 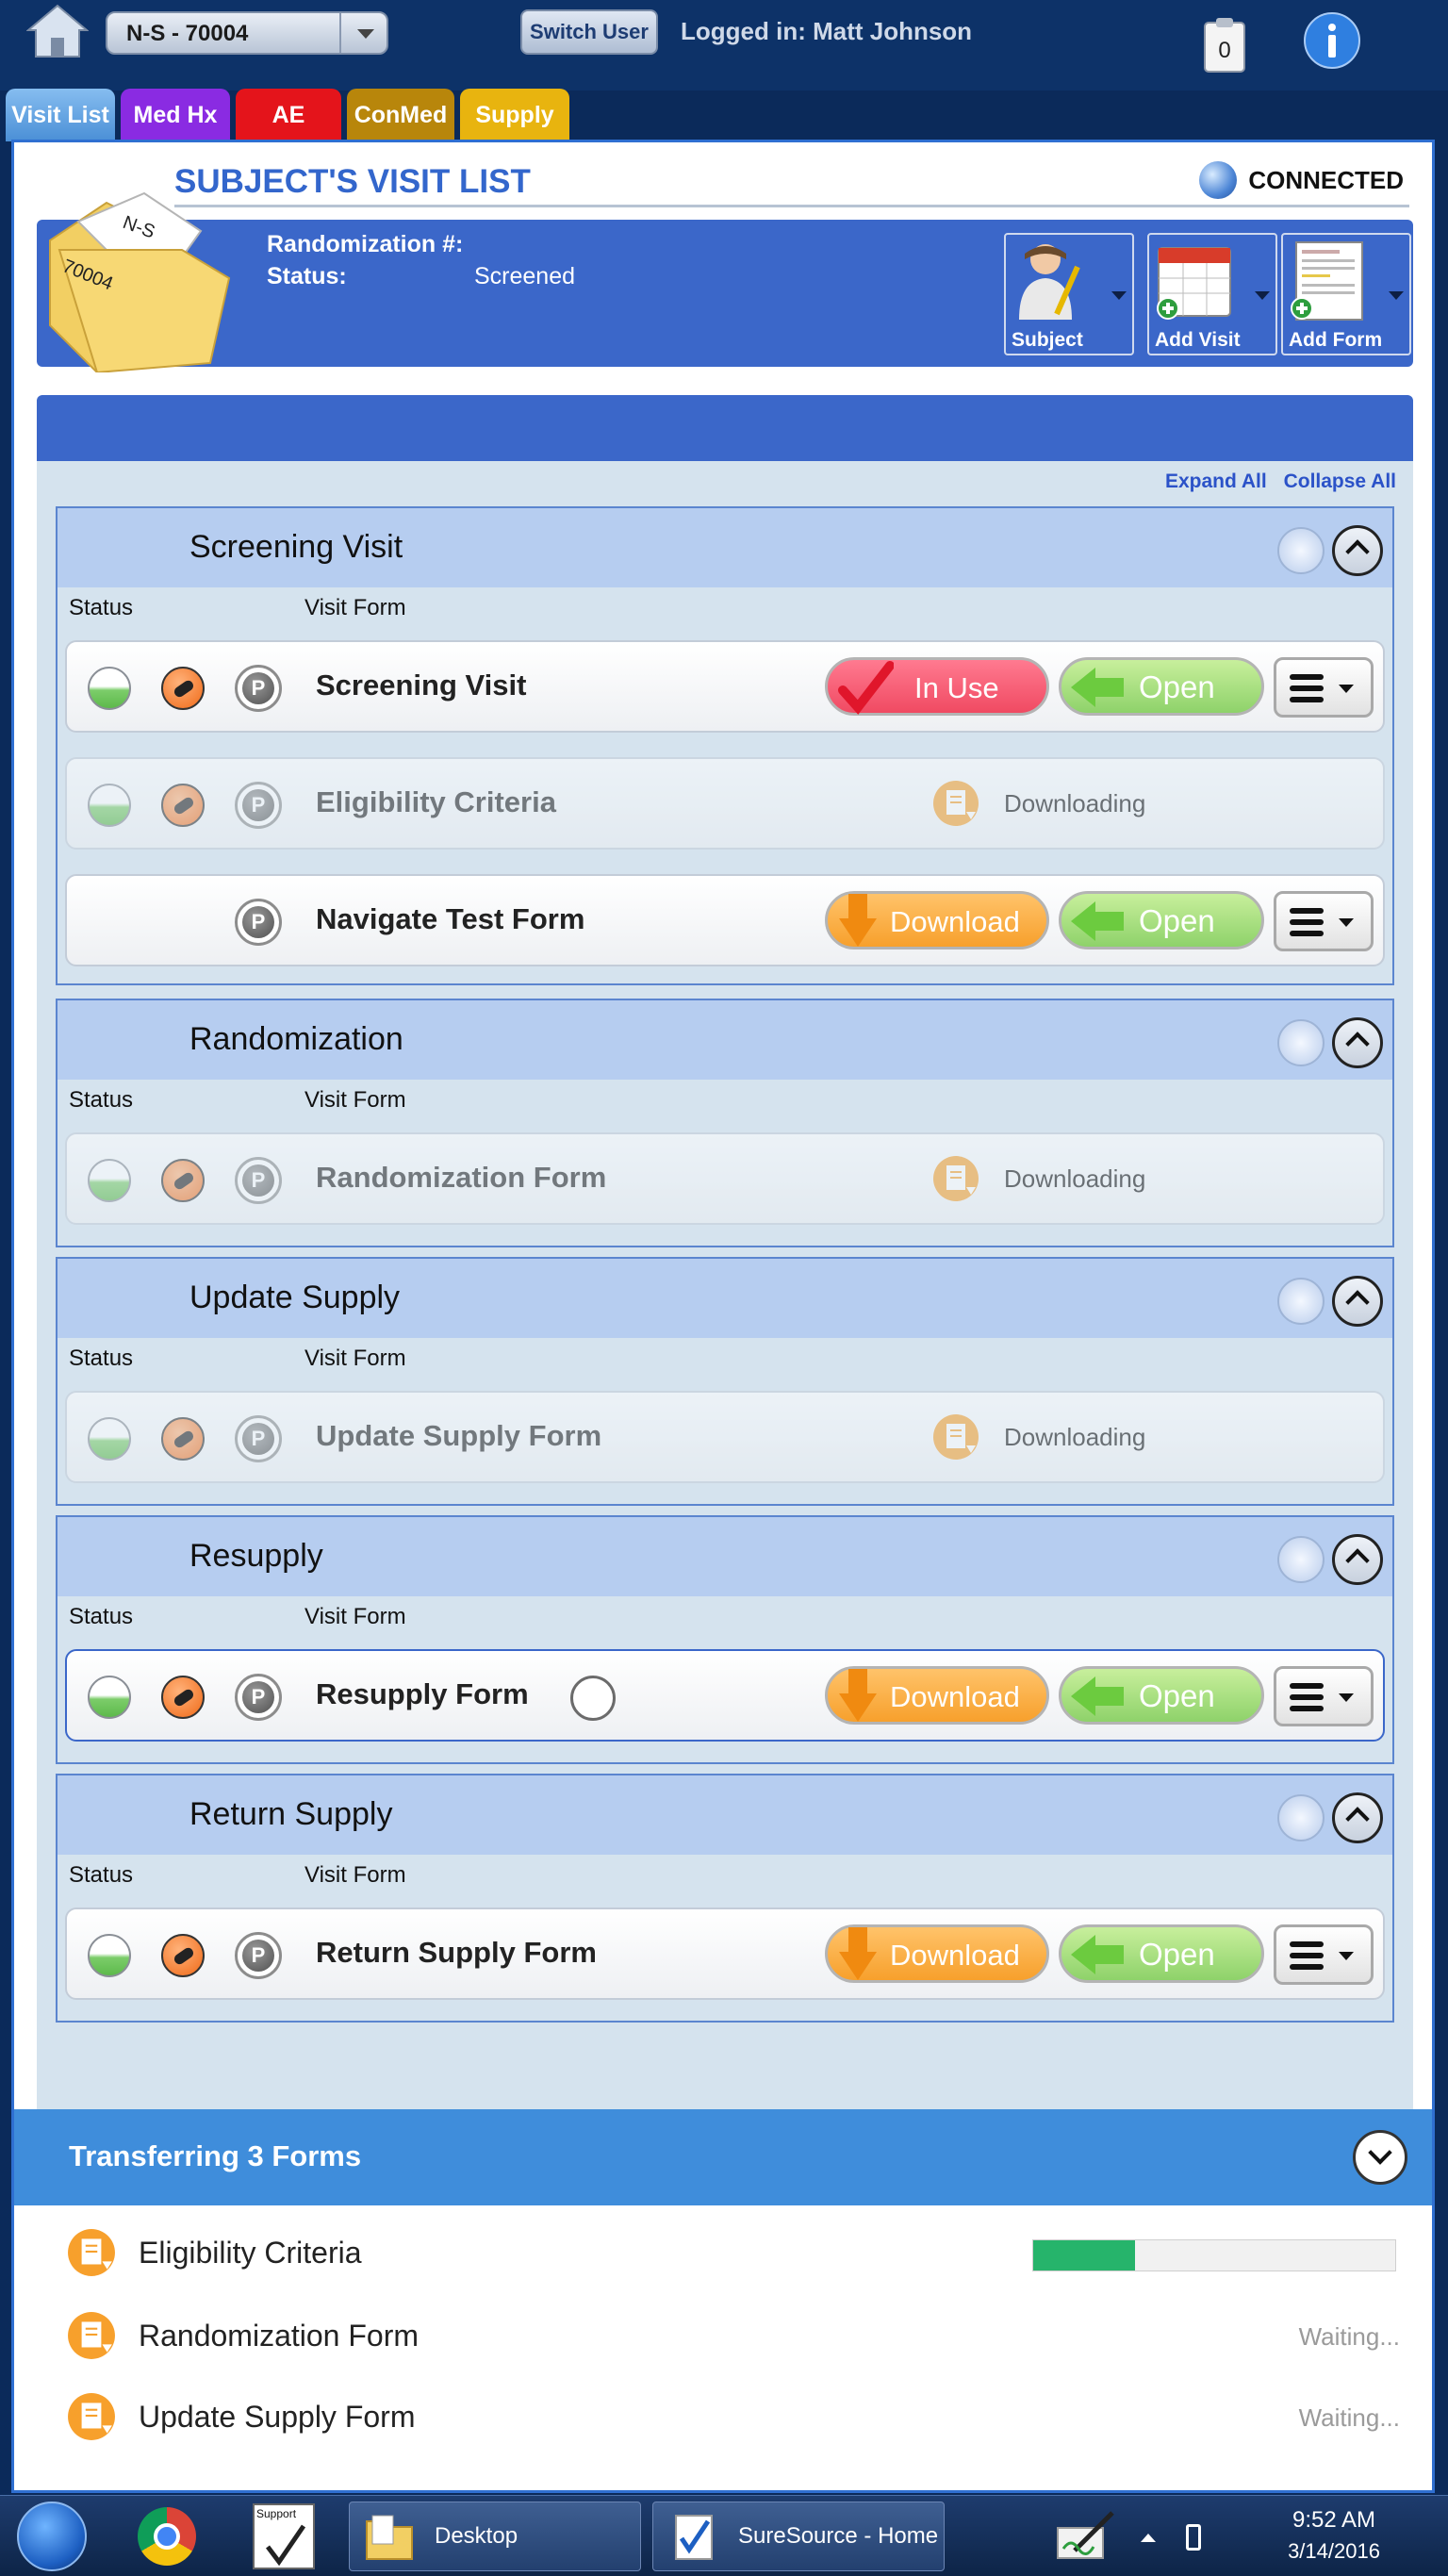 I want to click on taskbar-item-label: Desktop, so click(x=476, y=2536).